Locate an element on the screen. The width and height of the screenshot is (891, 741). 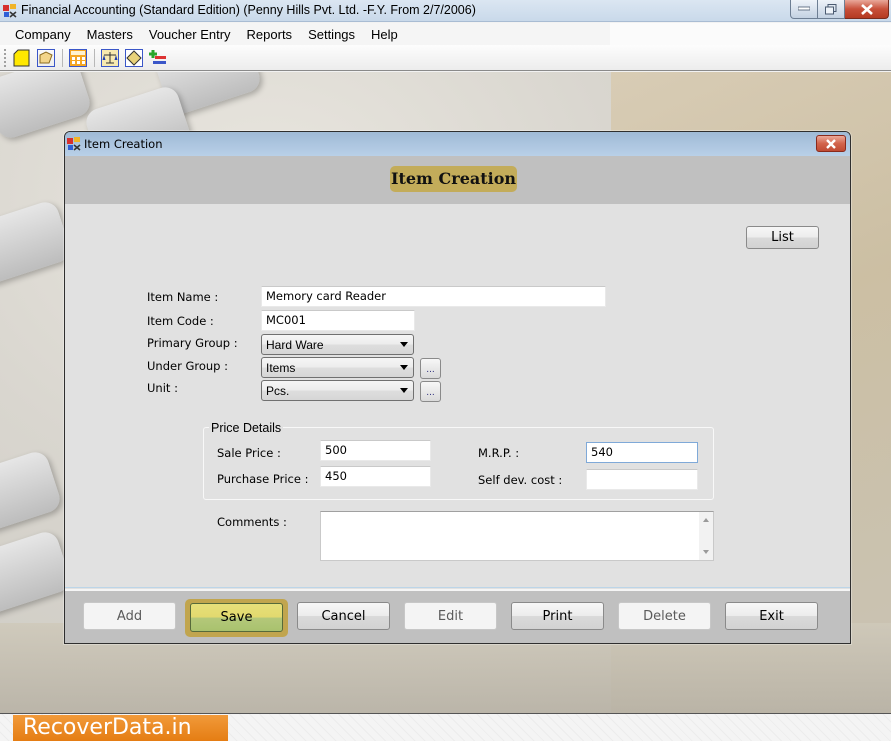
menu-settings: Settings is located at coordinates (331, 34).